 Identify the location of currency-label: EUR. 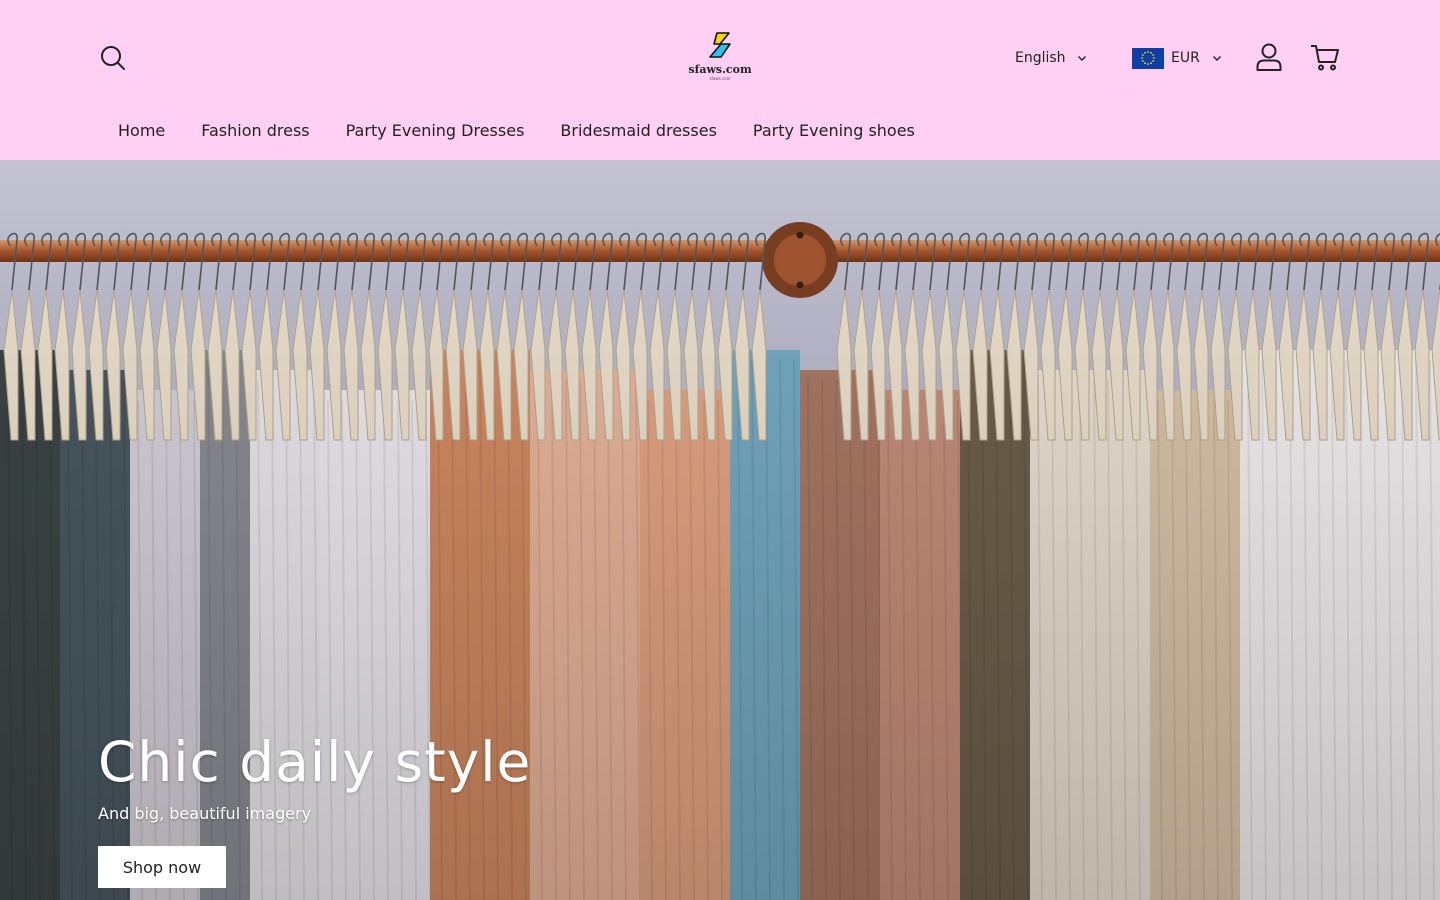
(1185, 58).